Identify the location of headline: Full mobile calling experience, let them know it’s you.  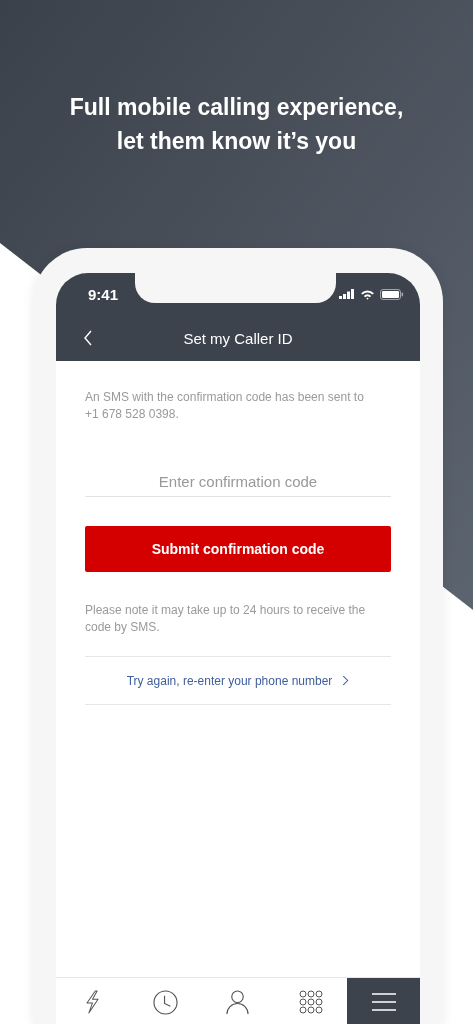
(236, 124).